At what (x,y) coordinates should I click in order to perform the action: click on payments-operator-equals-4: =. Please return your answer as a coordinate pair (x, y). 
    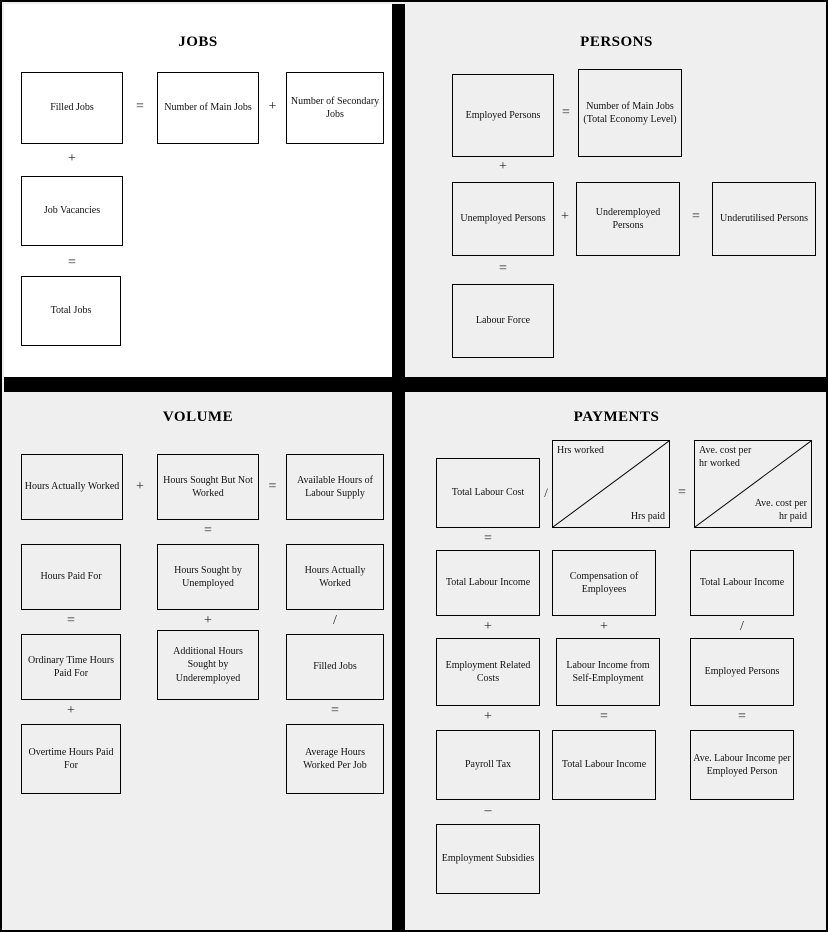
    Looking at the image, I should click on (742, 716).